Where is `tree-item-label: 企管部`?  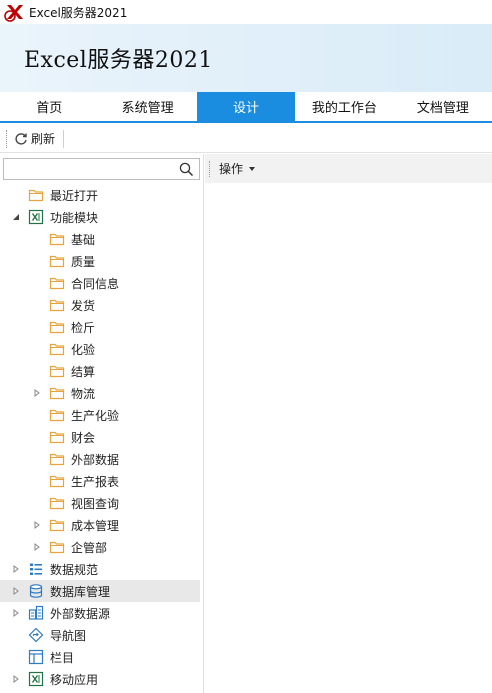
tree-item-label: 企管部 is located at coordinates (89, 547).